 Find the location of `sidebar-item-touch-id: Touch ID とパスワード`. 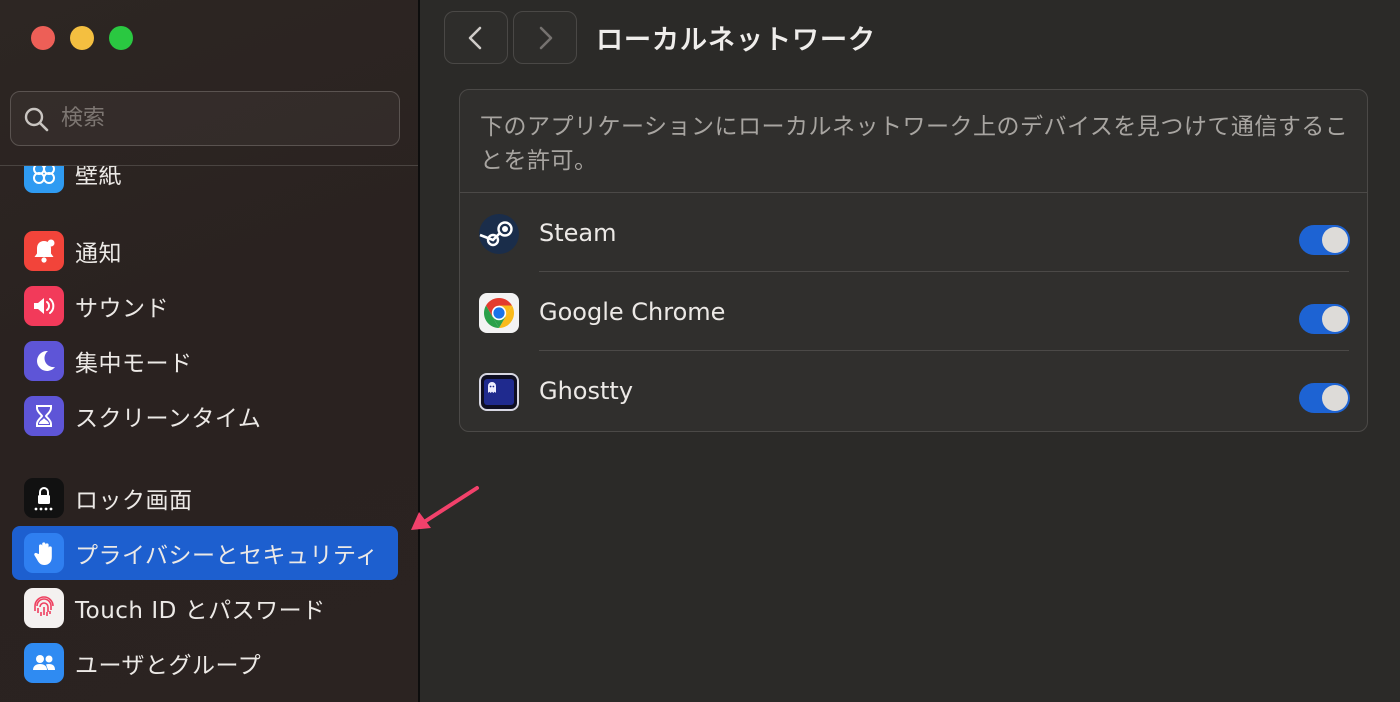

sidebar-item-touch-id: Touch ID とパスワード is located at coordinates (205, 608).